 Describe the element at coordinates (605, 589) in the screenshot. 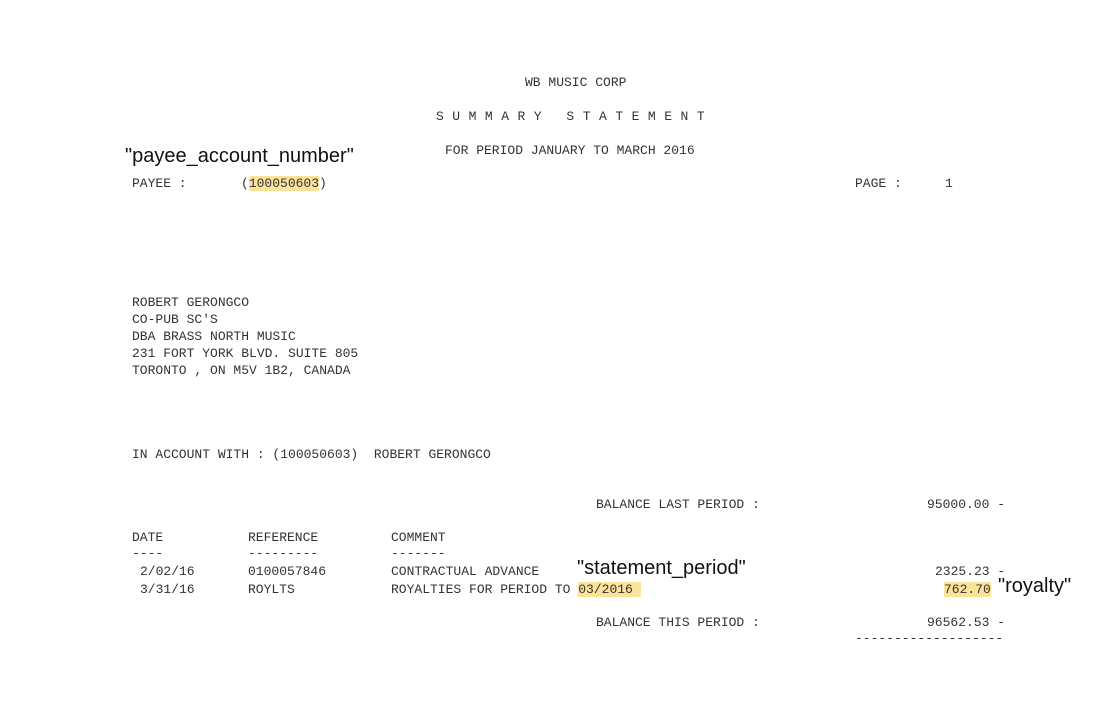

I see `statement-period-highlight: 03/2016` at that location.